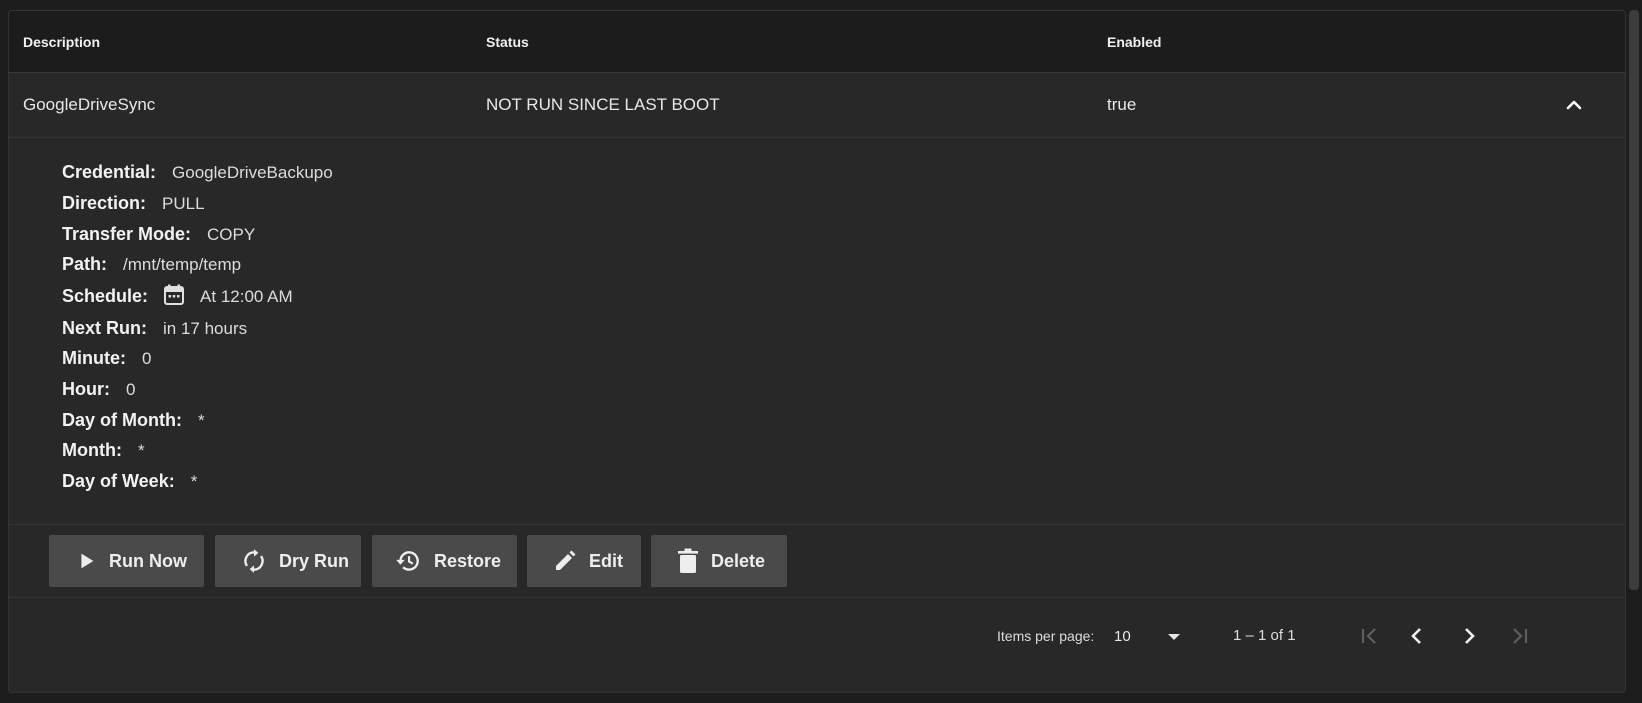 The image size is (1642, 703). What do you see at coordinates (1046, 636) in the screenshot?
I see `items-per-page-label: Items per page:` at bounding box center [1046, 636].